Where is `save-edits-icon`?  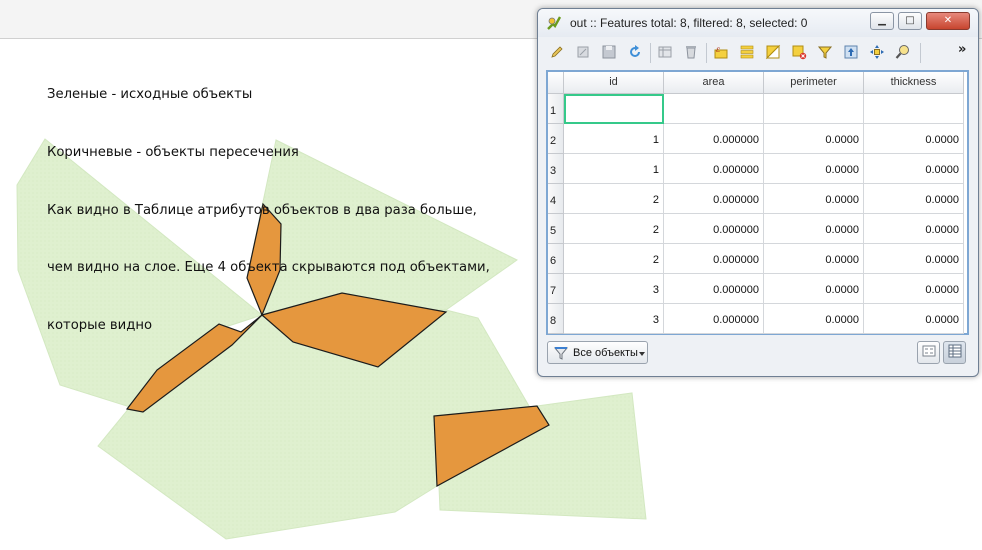
save-edits-icon is located at coordinates (609, 52).